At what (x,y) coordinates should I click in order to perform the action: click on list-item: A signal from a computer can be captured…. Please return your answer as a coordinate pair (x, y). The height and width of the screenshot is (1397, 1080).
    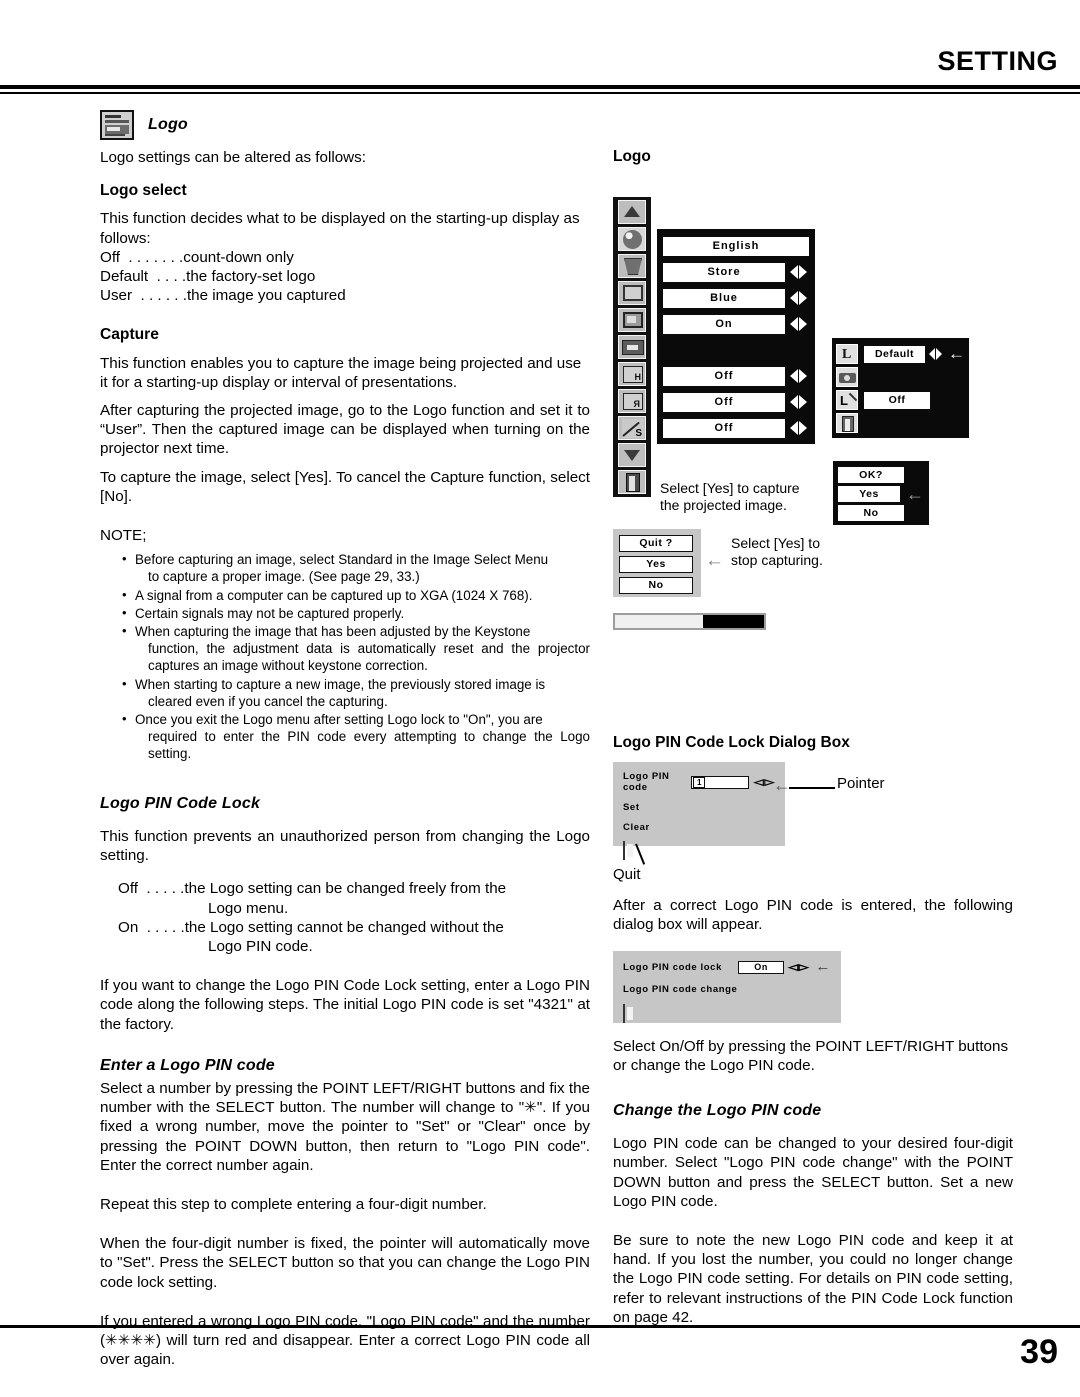
    Looking at the image, I should click on (356, 595).